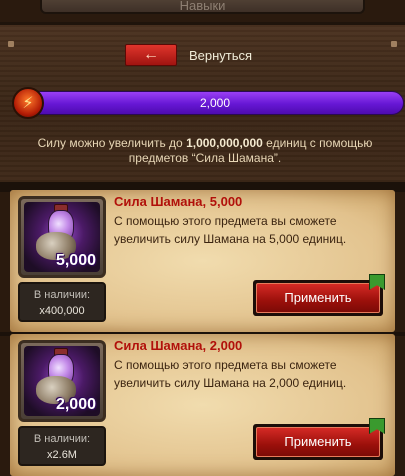  I want to click on arrow-left-icon: ←, so click(151, 54).